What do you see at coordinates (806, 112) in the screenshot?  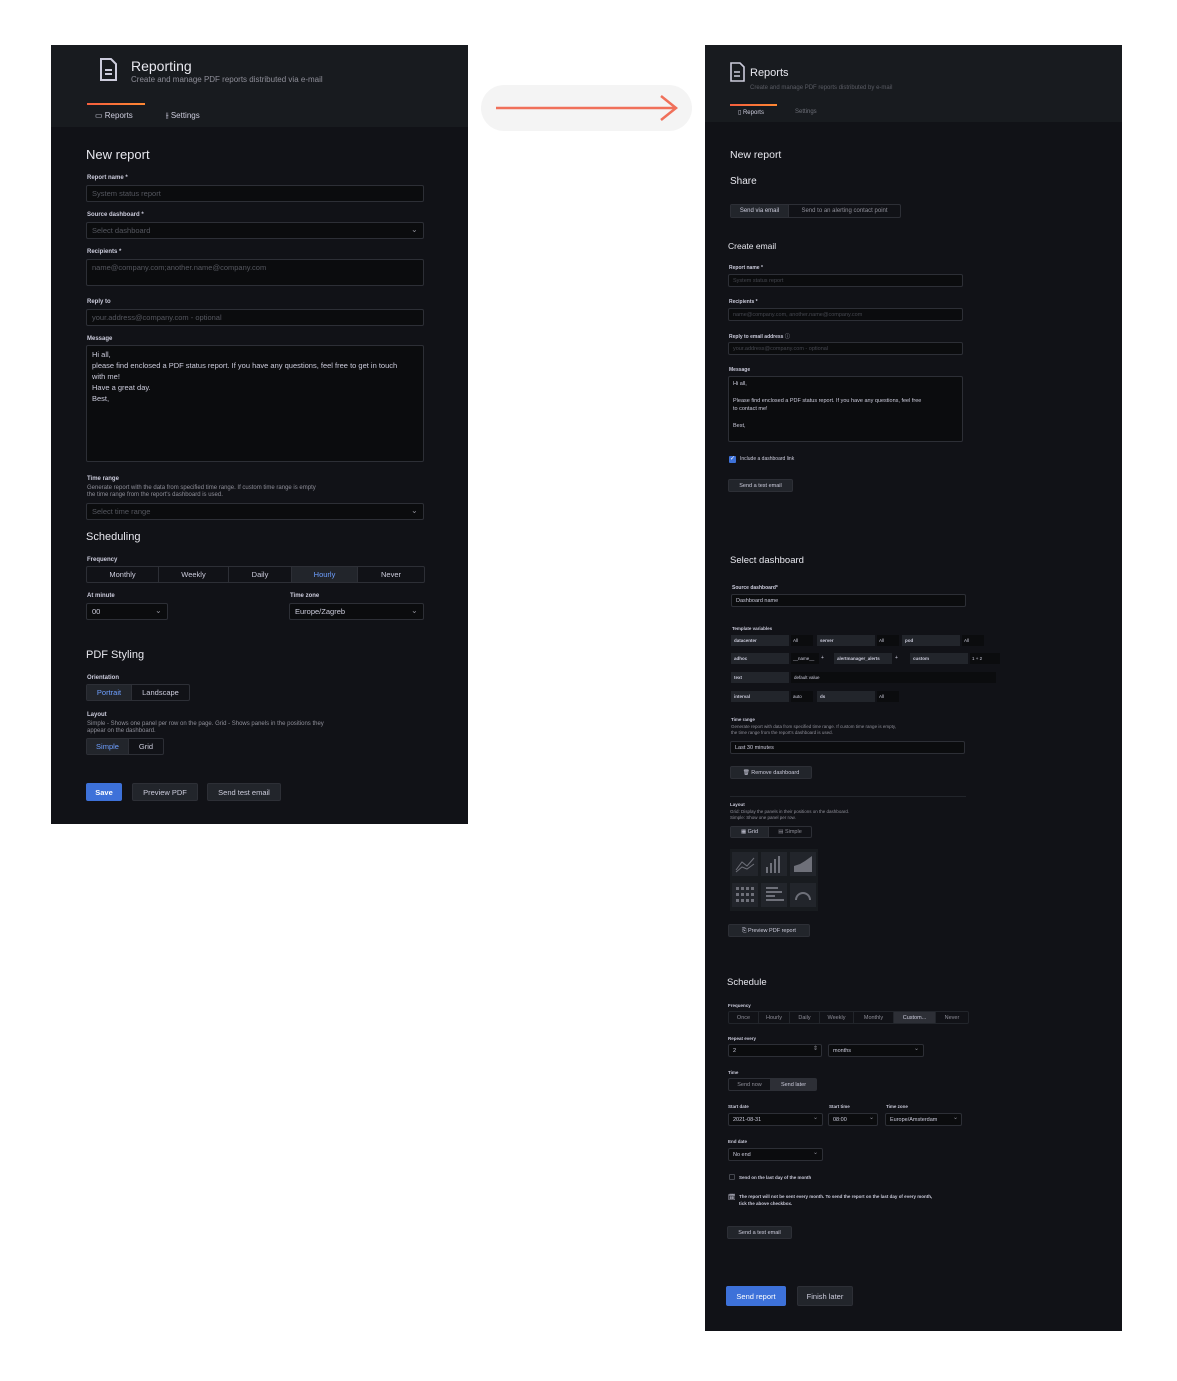 I see `tab-settings: Settings` at bounding box center [806, 112].